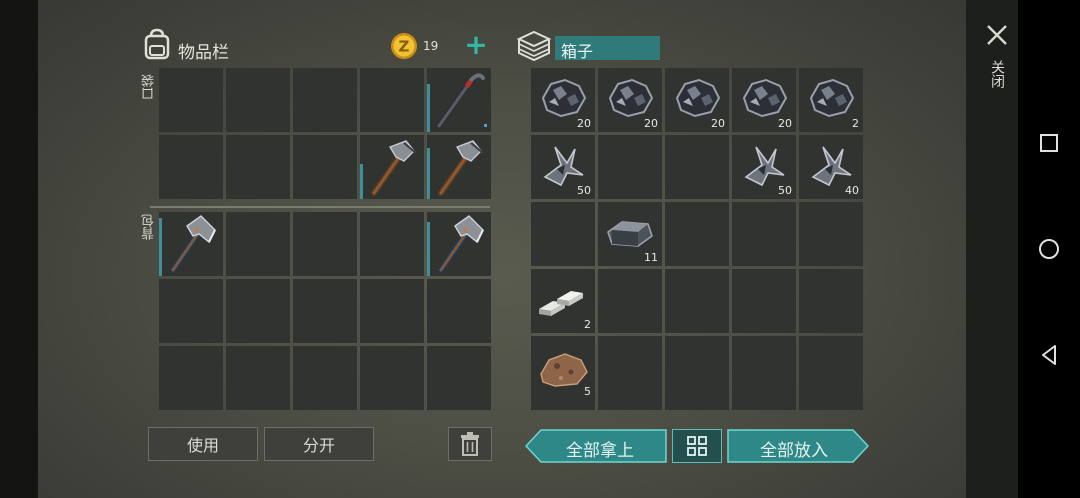 The height and width of the screenshot is (498, 1080). I want to click on take-all-button: 全部拿上, so click(596, 446).